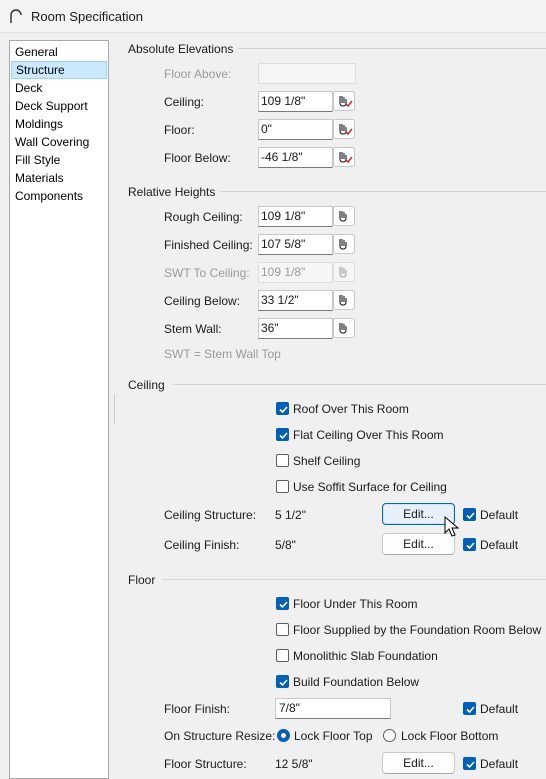 The height and width of the screenshot is (779, 546). Describe the element at coordinates (295, 101) in the screenshot. I see `ceiling-elevation-field: 109 1/8"` at that location.